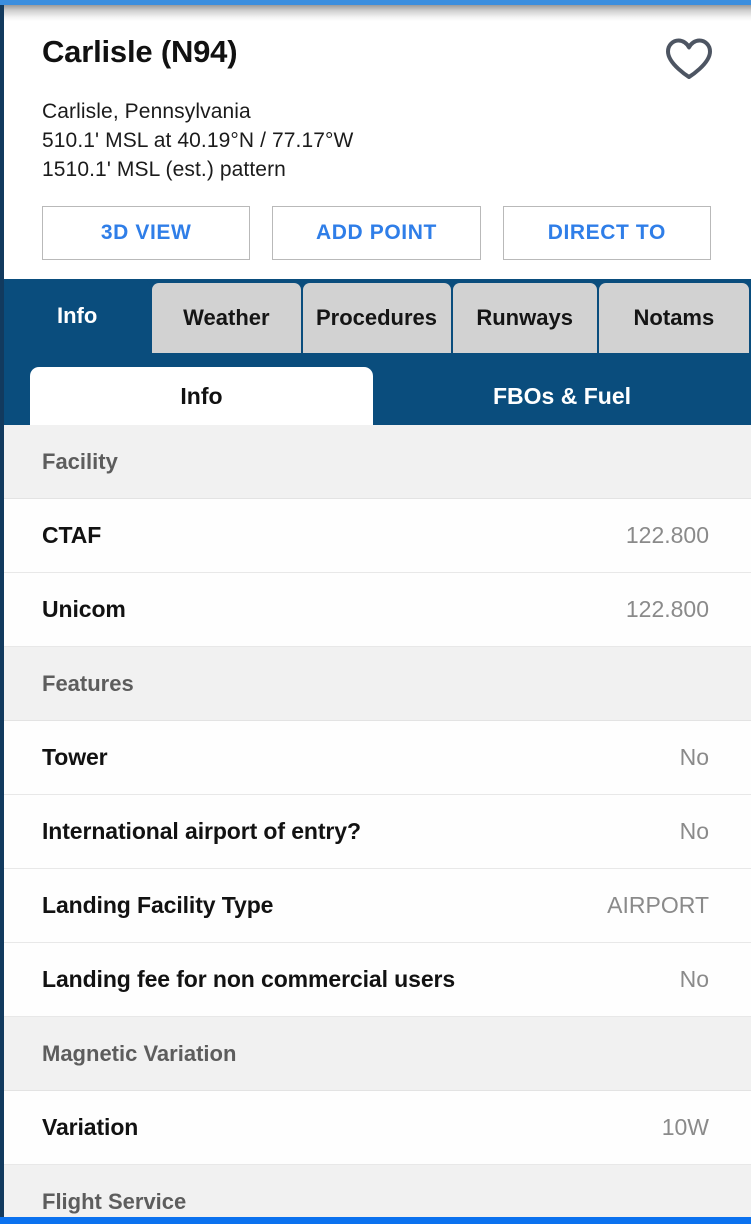  Describe the element at coordinates (201, 396) in the screenshot. I see `subtab-info: Info` at that location.